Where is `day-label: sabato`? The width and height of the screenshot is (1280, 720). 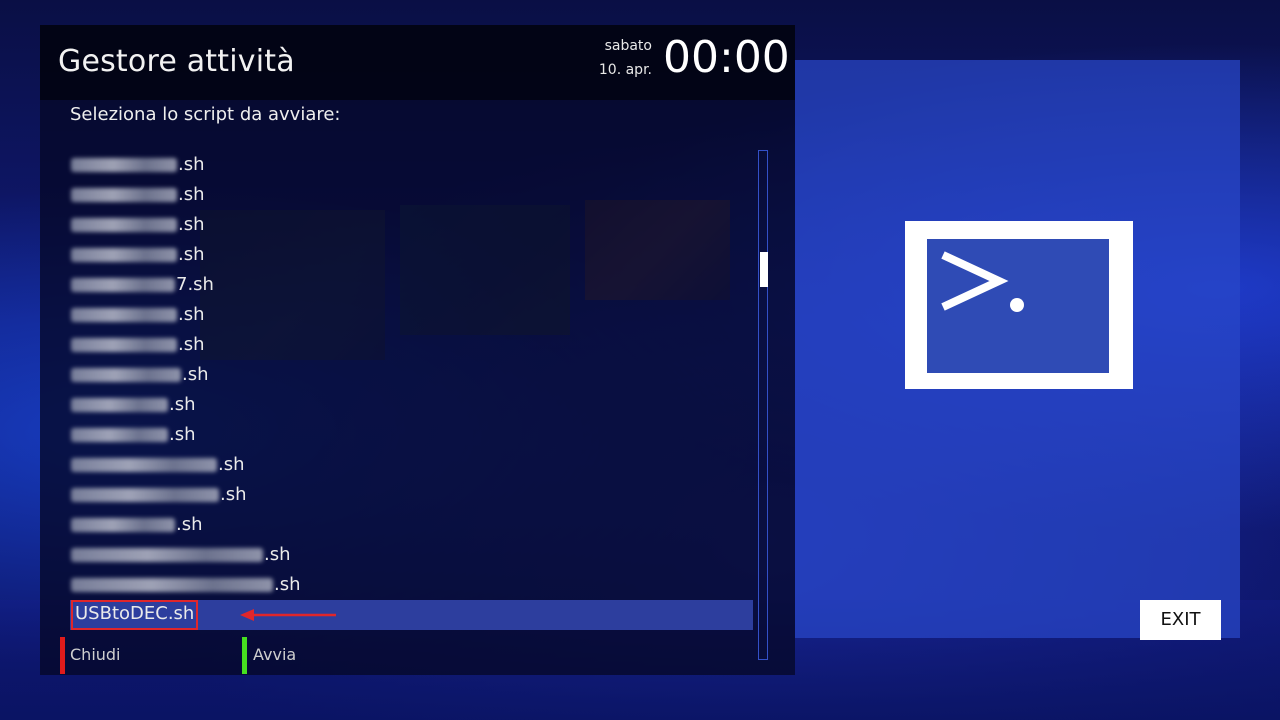 day-label: sabato is located at coordinates (628, 46).